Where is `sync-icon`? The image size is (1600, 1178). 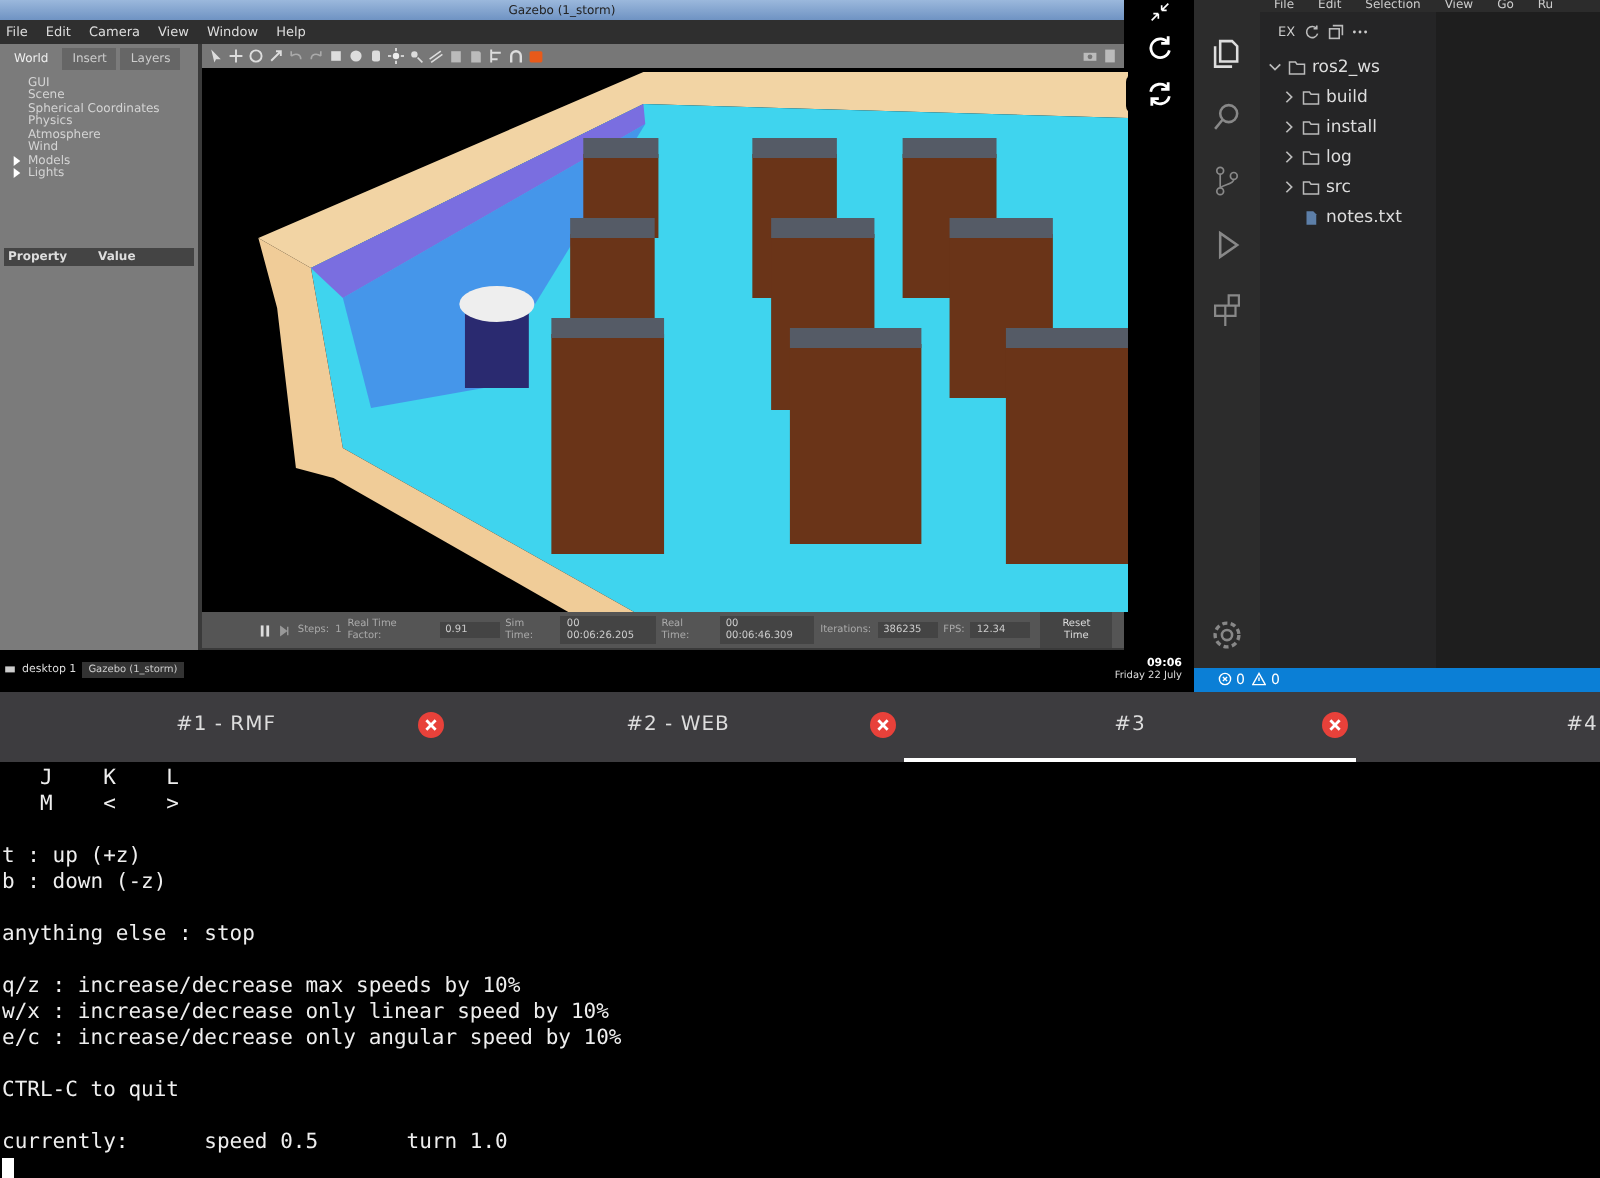
sync-icon is located at coordinates (1160, 94).